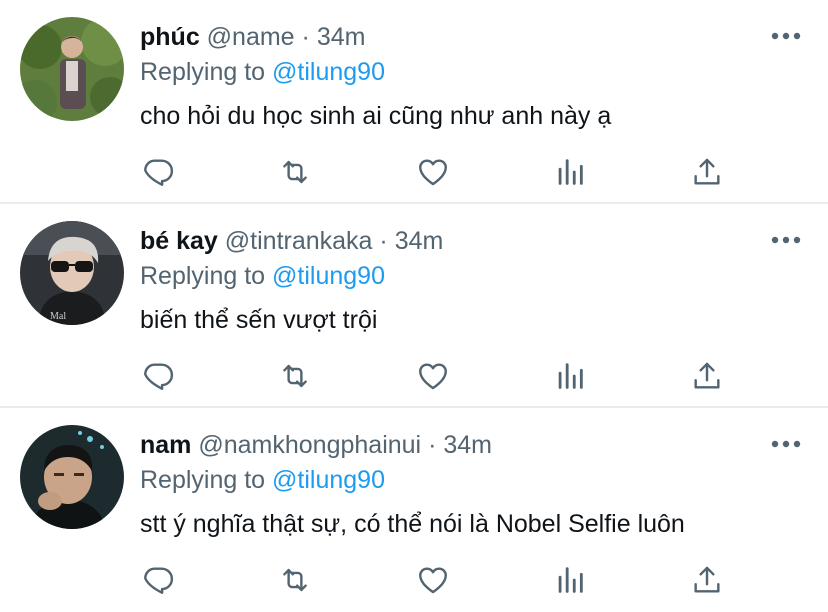 The width and height of the screenshot is (828, 612). What do you see at coordinates (58, 316) in the screenshot?
I see `svg-text: Mal` at bounding box center [58, 316].